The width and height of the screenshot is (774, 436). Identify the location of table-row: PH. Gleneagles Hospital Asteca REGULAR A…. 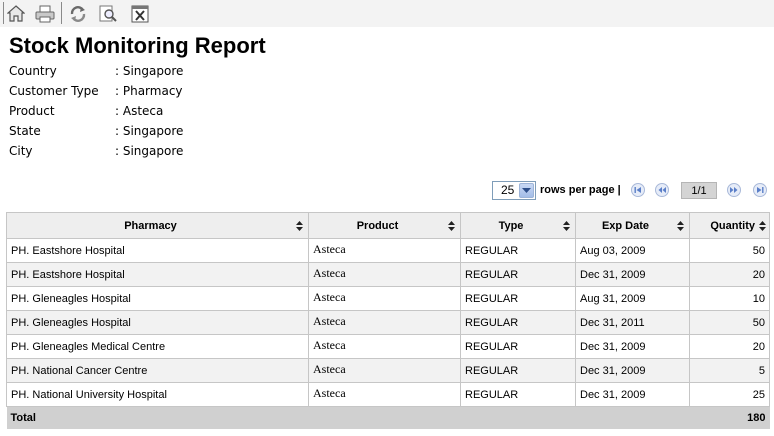
(388, 298).